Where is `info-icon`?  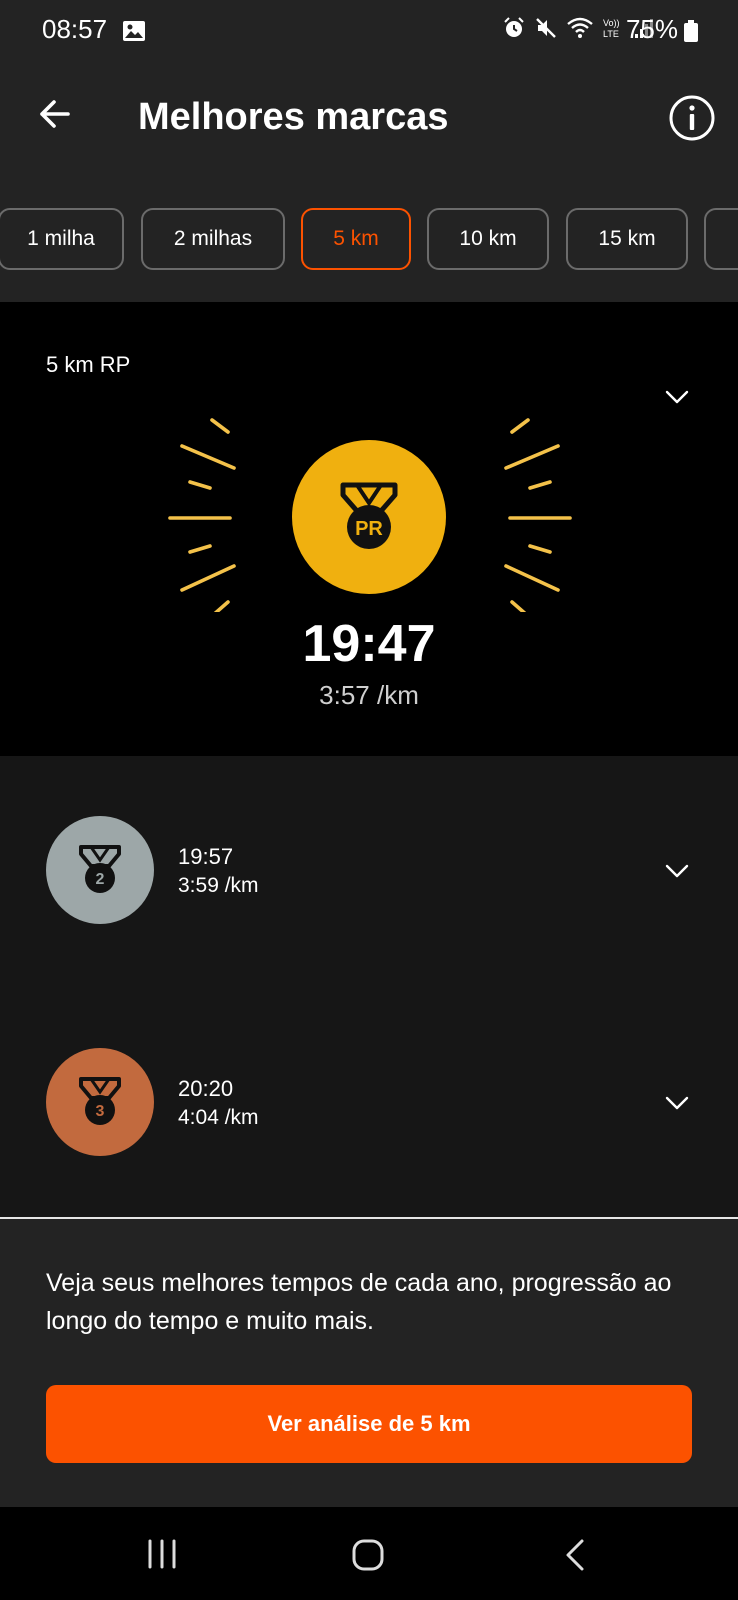 info-icon is located at coordinates (692, 118).